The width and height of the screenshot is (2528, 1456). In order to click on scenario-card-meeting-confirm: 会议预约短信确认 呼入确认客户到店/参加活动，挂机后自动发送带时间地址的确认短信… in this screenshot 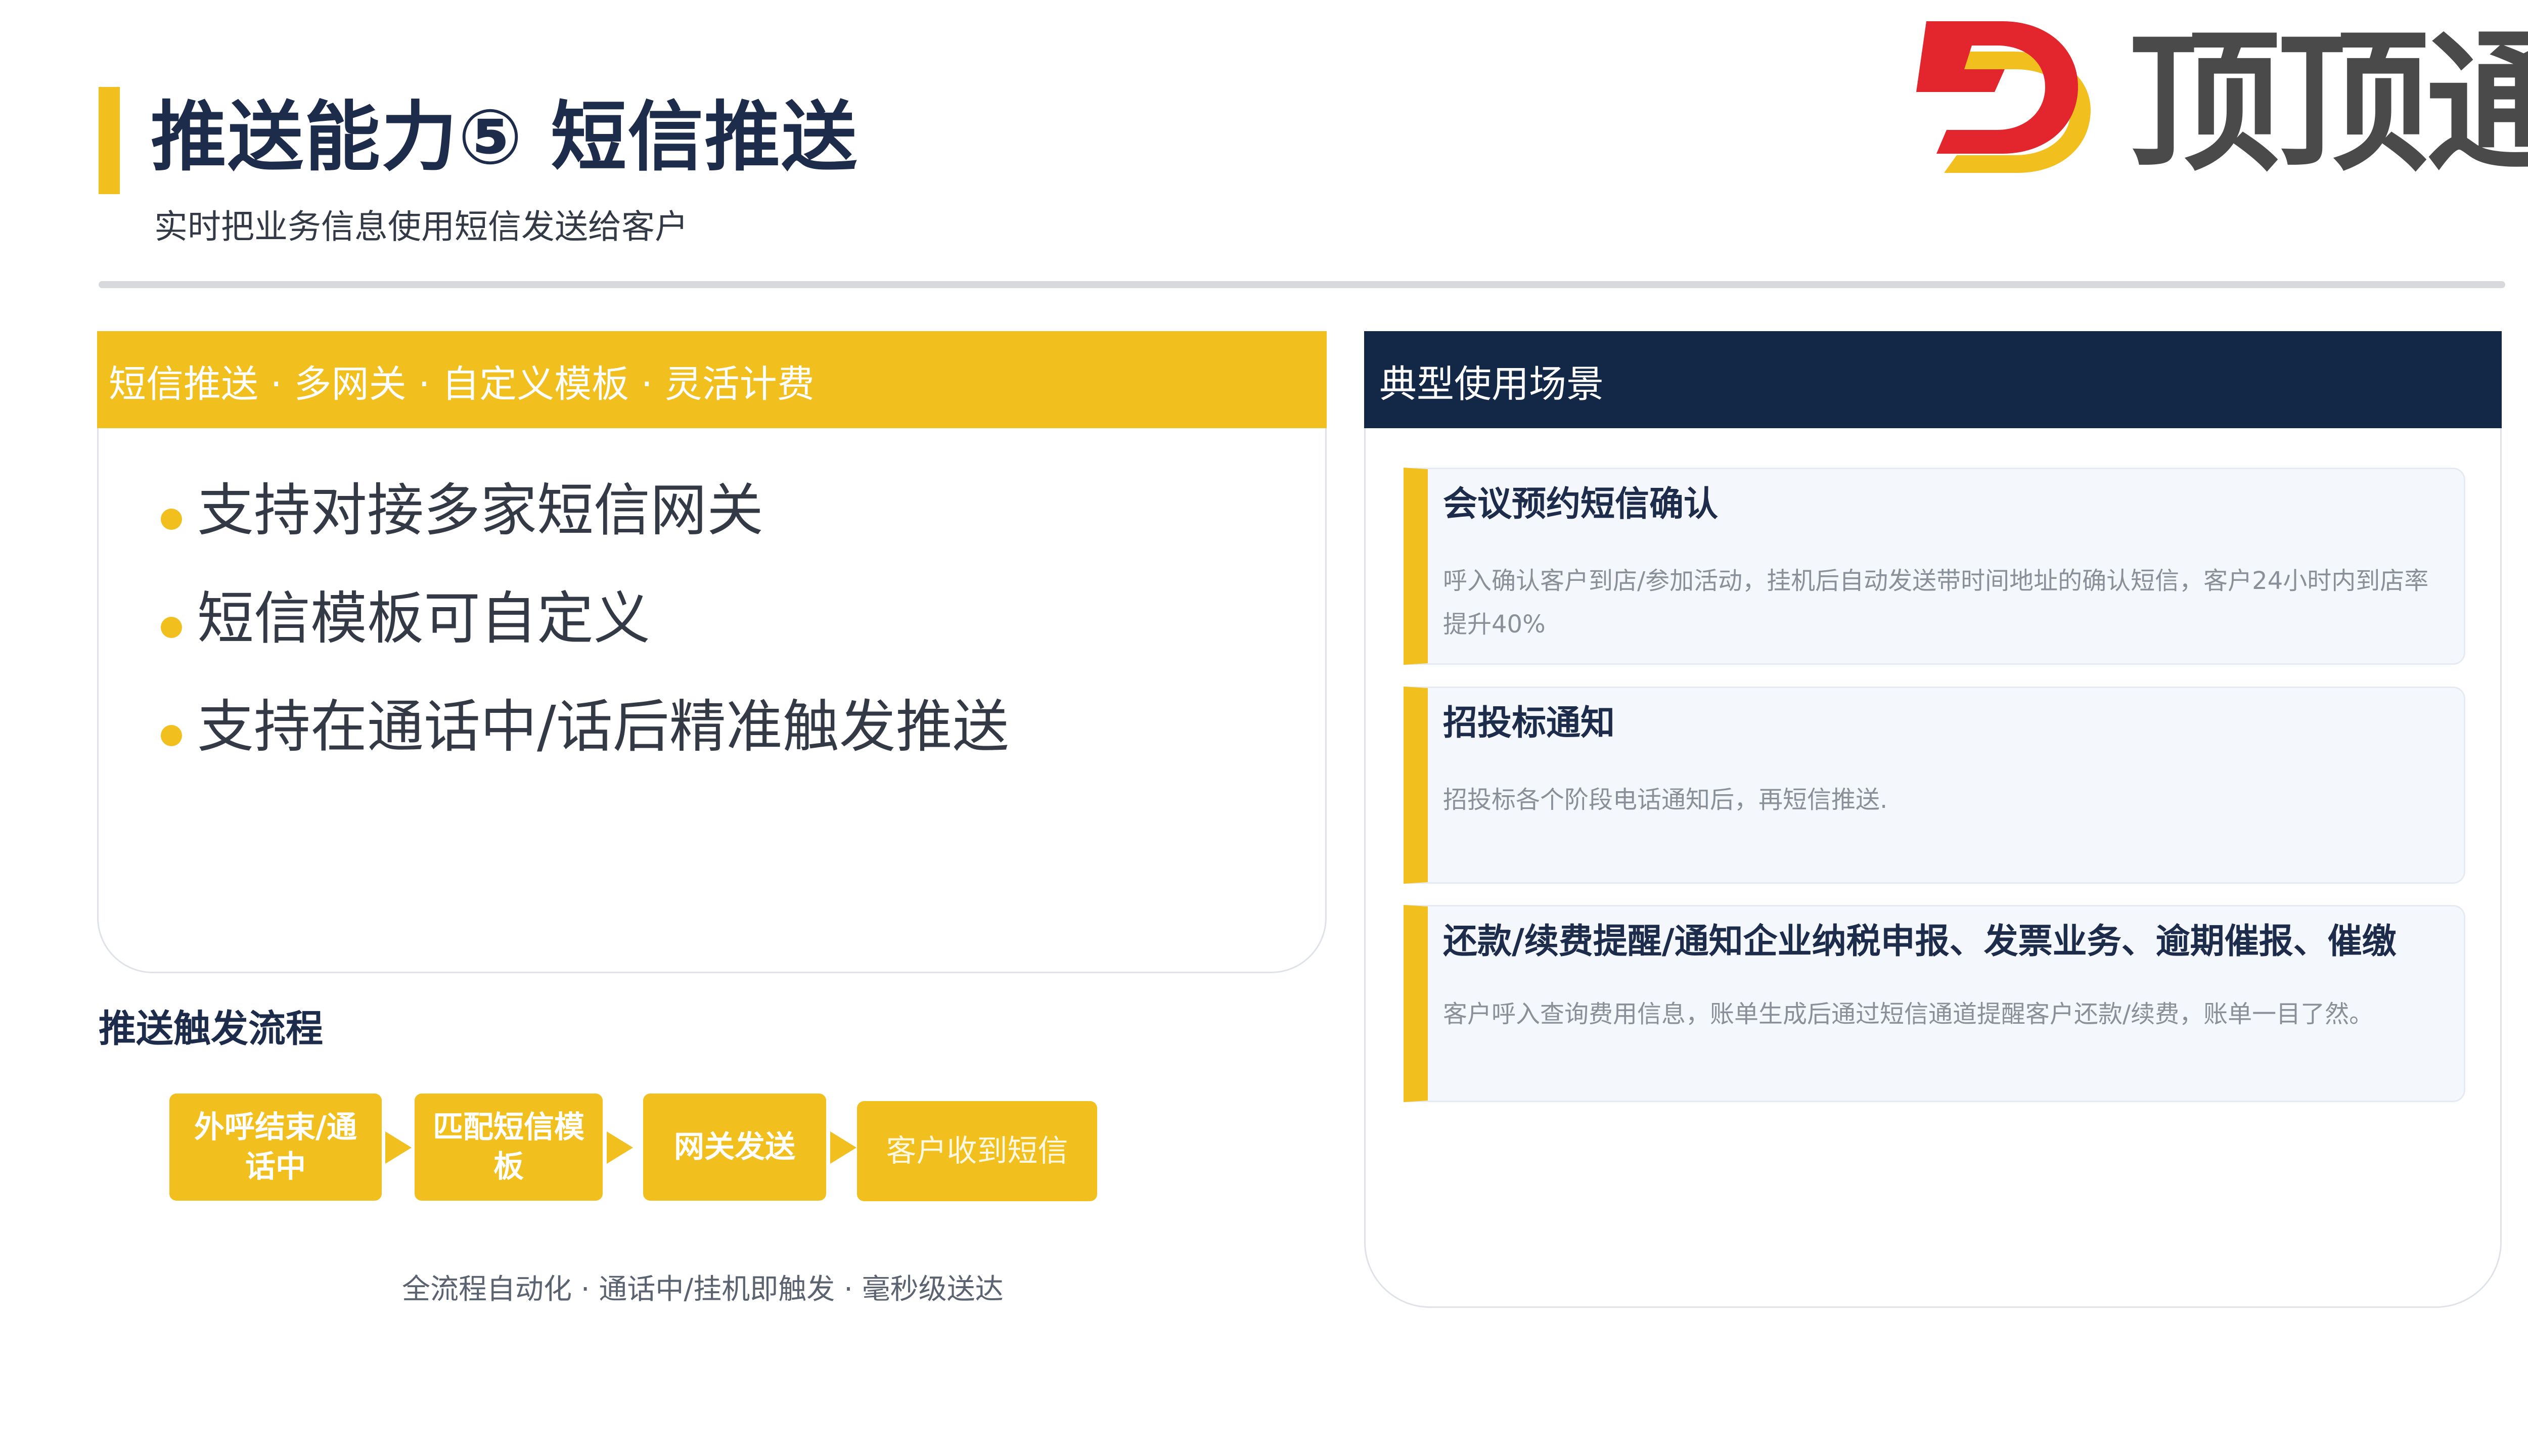, I will do `click(1935, 566)`.